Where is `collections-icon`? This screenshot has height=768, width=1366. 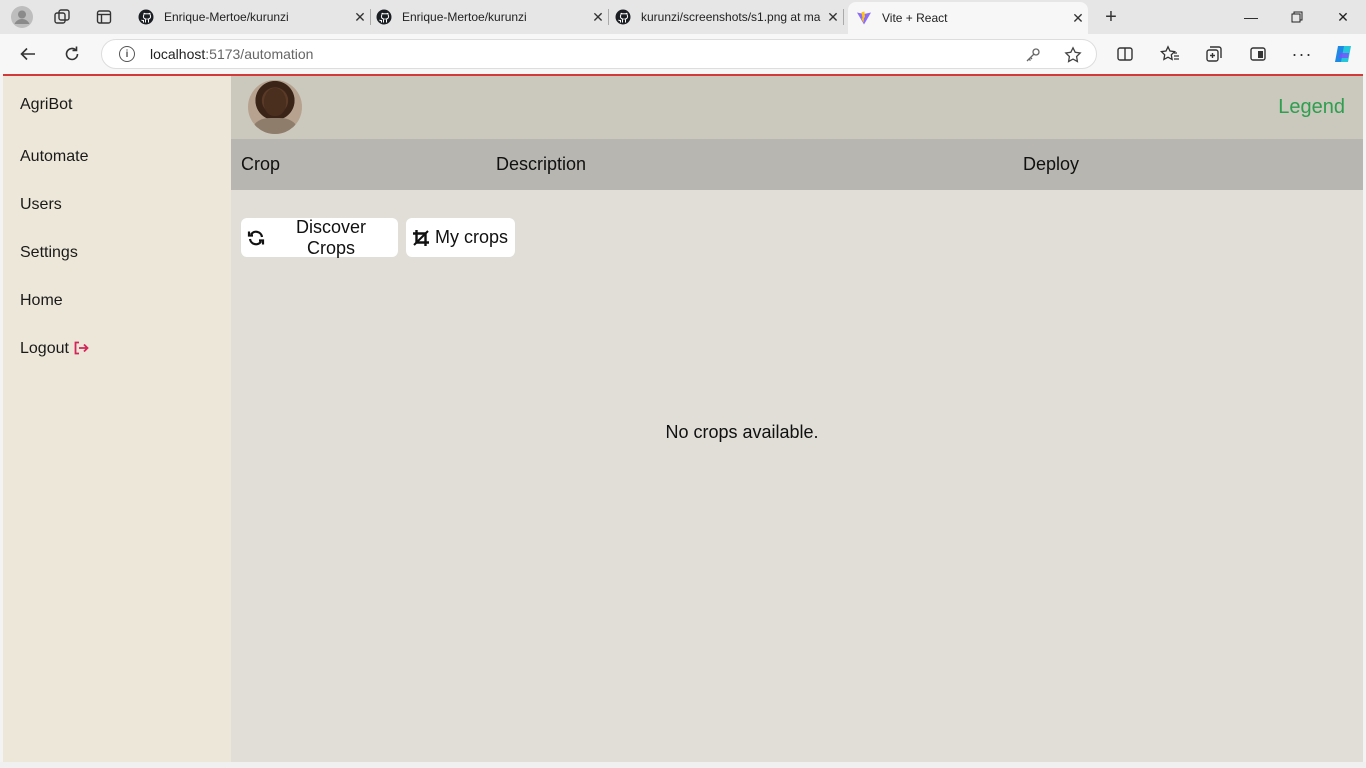 collections-icon is located at coordinates (1214, 54).